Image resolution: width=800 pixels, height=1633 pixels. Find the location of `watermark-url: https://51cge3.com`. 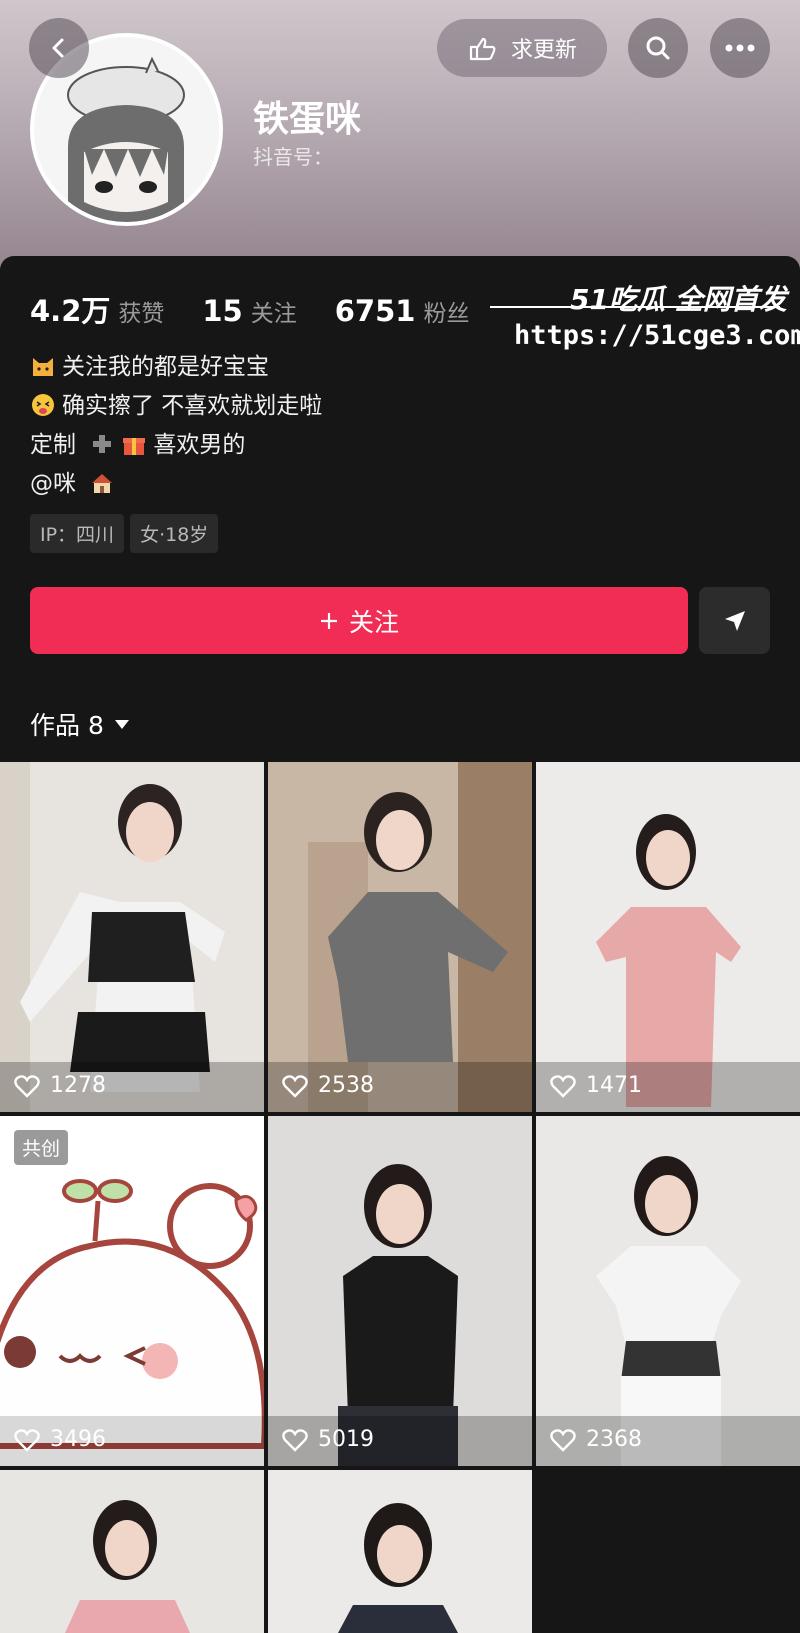

watermark-url: https://51cge3.com is located at coordinates (657, 335).